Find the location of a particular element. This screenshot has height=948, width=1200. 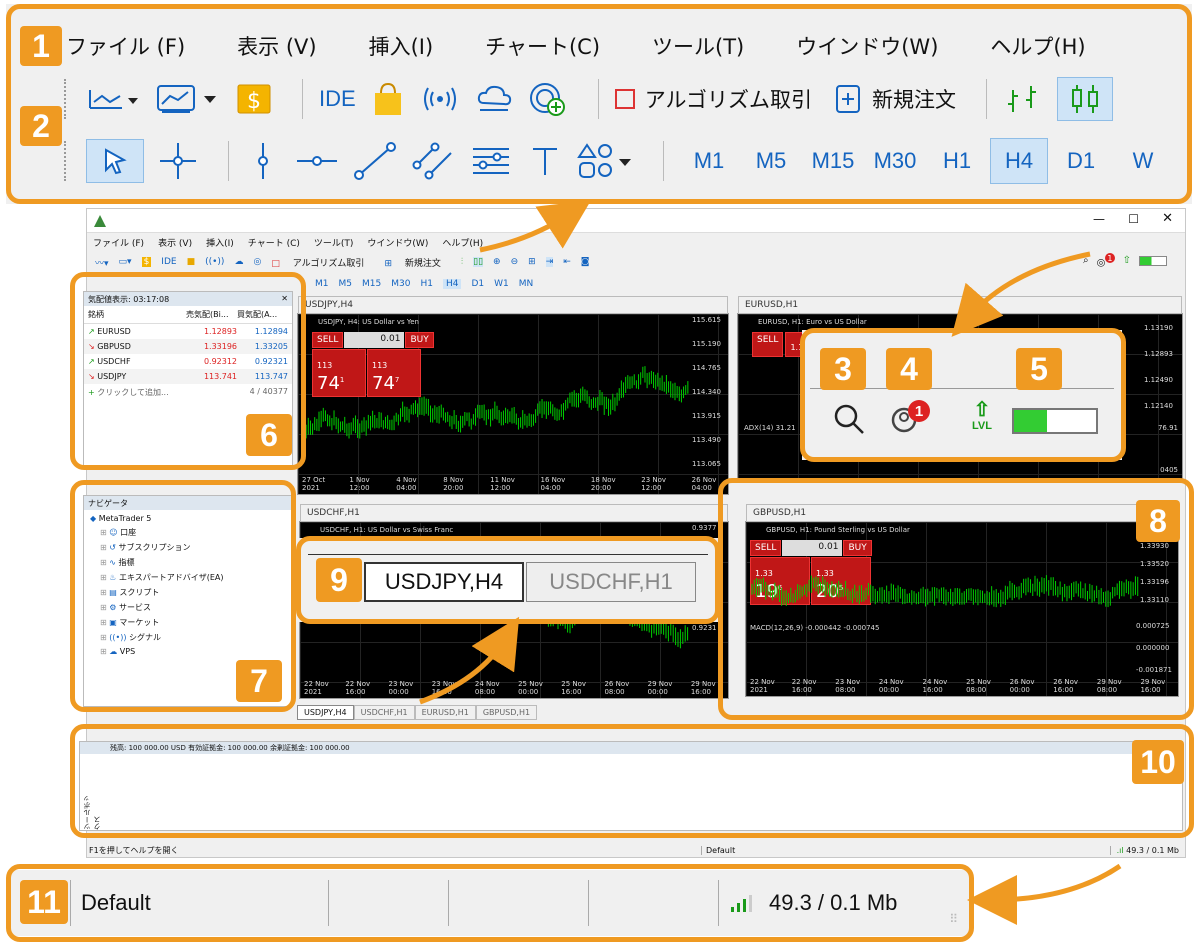

mini-menu-file: ファイル (F) is located at coordinates (118, 242).